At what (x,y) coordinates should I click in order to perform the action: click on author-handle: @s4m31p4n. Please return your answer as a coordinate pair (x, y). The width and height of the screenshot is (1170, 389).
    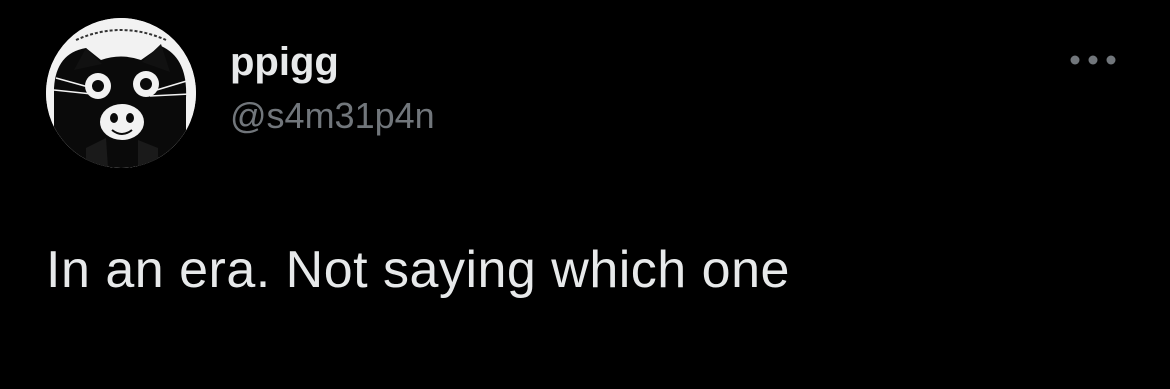
    Looking at the image, I should click on (332, 116).